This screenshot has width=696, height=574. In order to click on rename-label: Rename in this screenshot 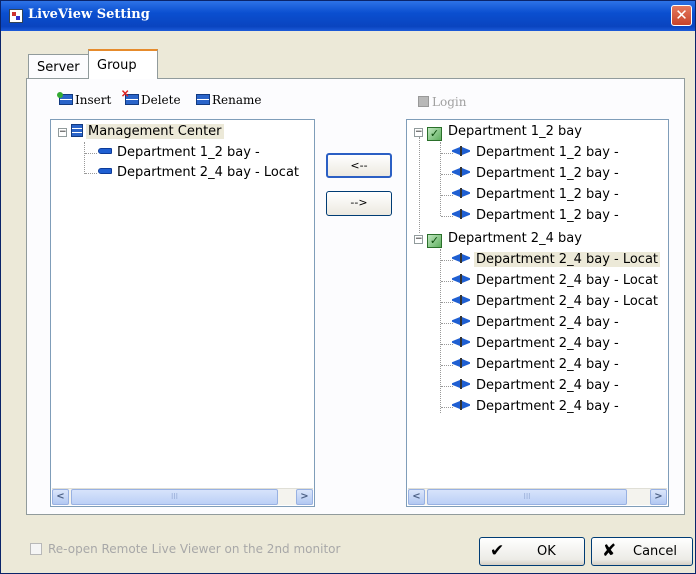, I will do `click(237, 100)`.